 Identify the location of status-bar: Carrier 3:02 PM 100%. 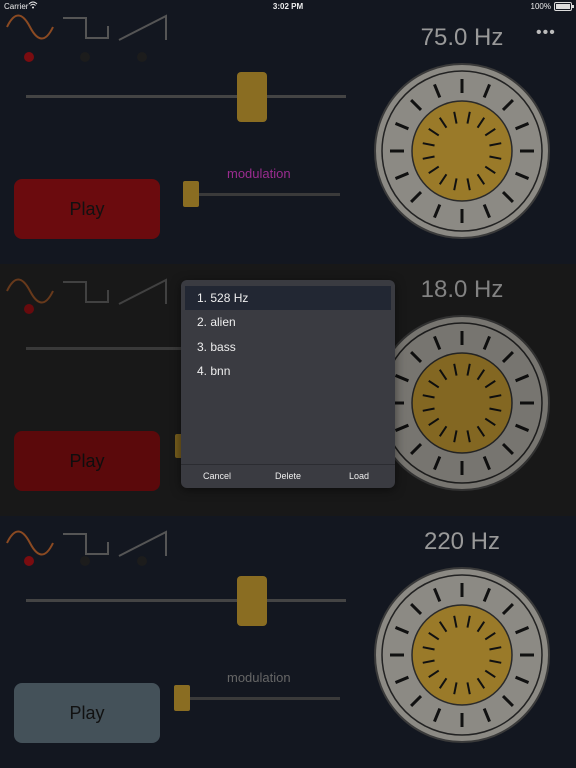
(288, 7).